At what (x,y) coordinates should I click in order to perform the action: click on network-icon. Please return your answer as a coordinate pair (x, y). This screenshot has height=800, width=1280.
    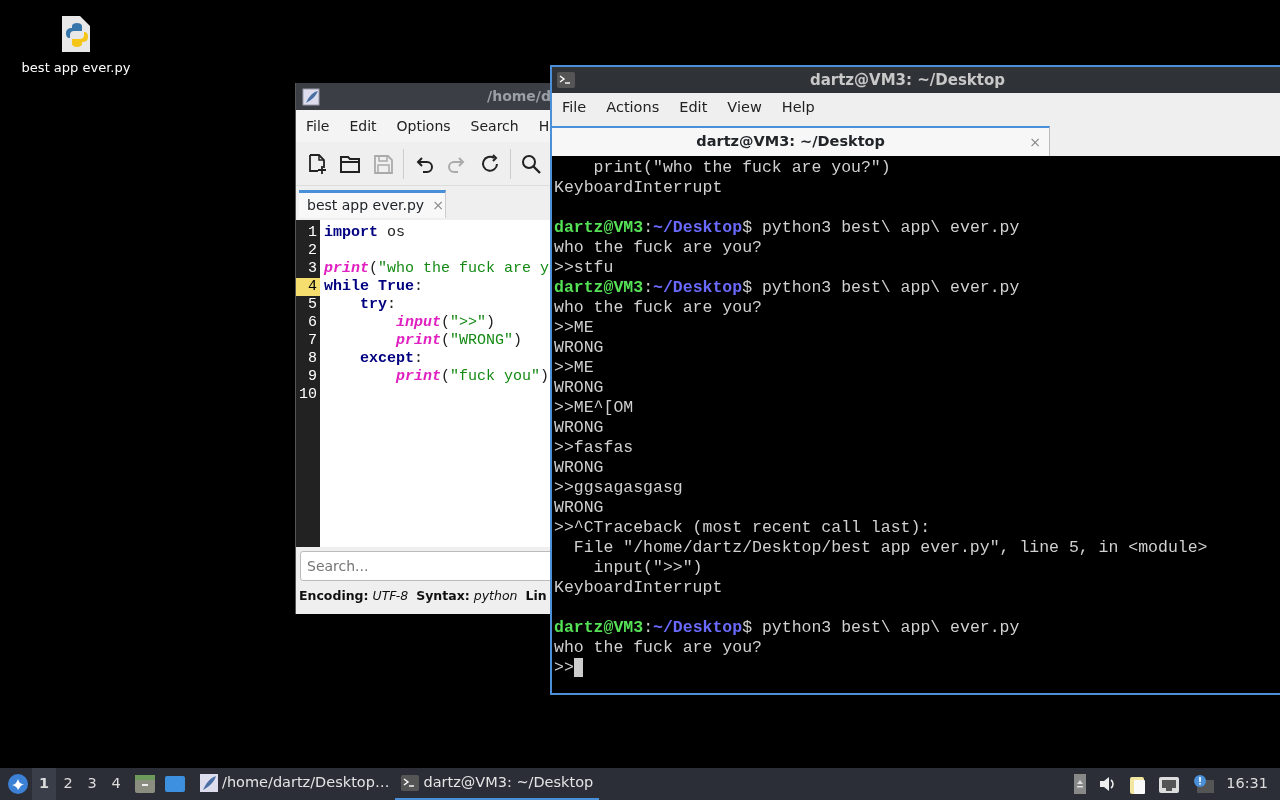
    Looking at the image, I should click on (1169, 784).